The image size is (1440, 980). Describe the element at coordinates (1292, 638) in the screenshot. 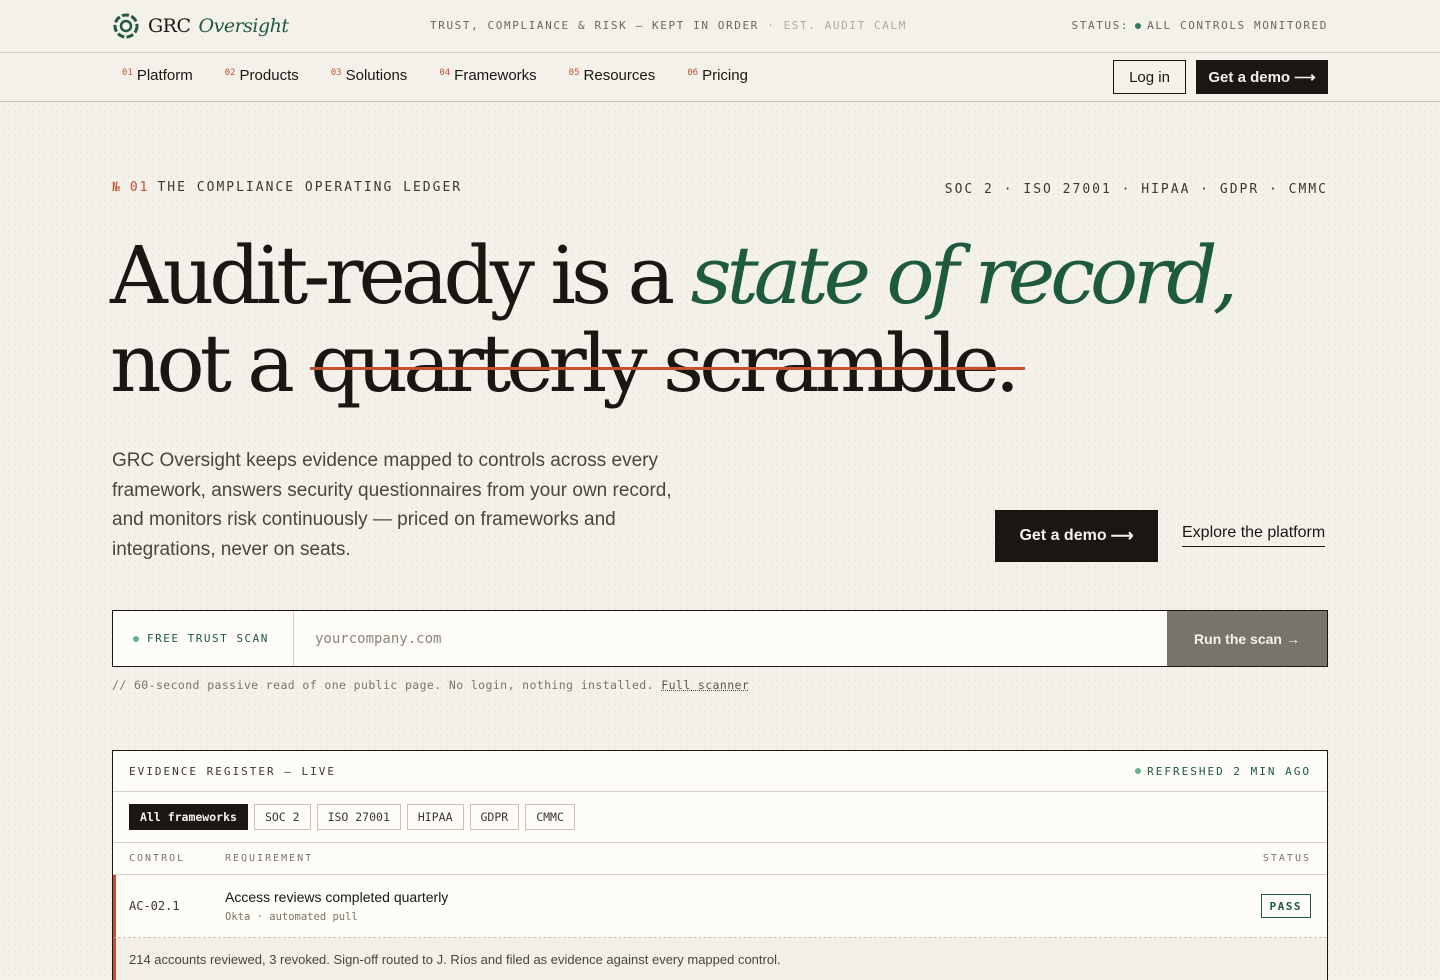

I see `arrow-right-icon: →` at that location.